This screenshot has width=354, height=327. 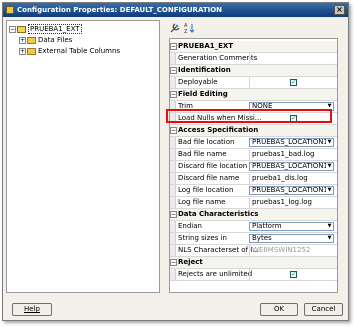 What do you see at coordinates (175, 28) in the screenshot?
I see `wrench-icon` at bounding box center [175, 28].